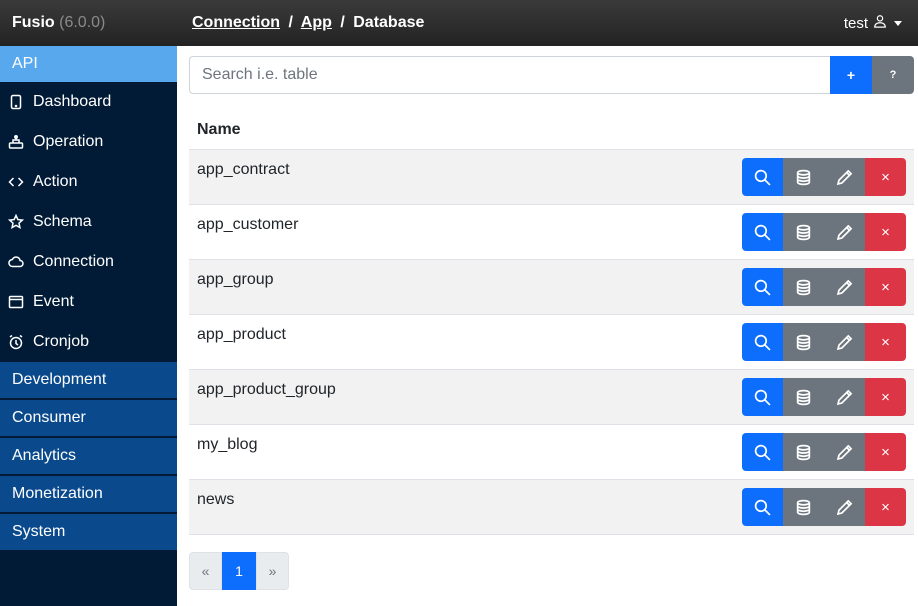  I want to click on brand-version: (6.0.0), so click(82, 22).